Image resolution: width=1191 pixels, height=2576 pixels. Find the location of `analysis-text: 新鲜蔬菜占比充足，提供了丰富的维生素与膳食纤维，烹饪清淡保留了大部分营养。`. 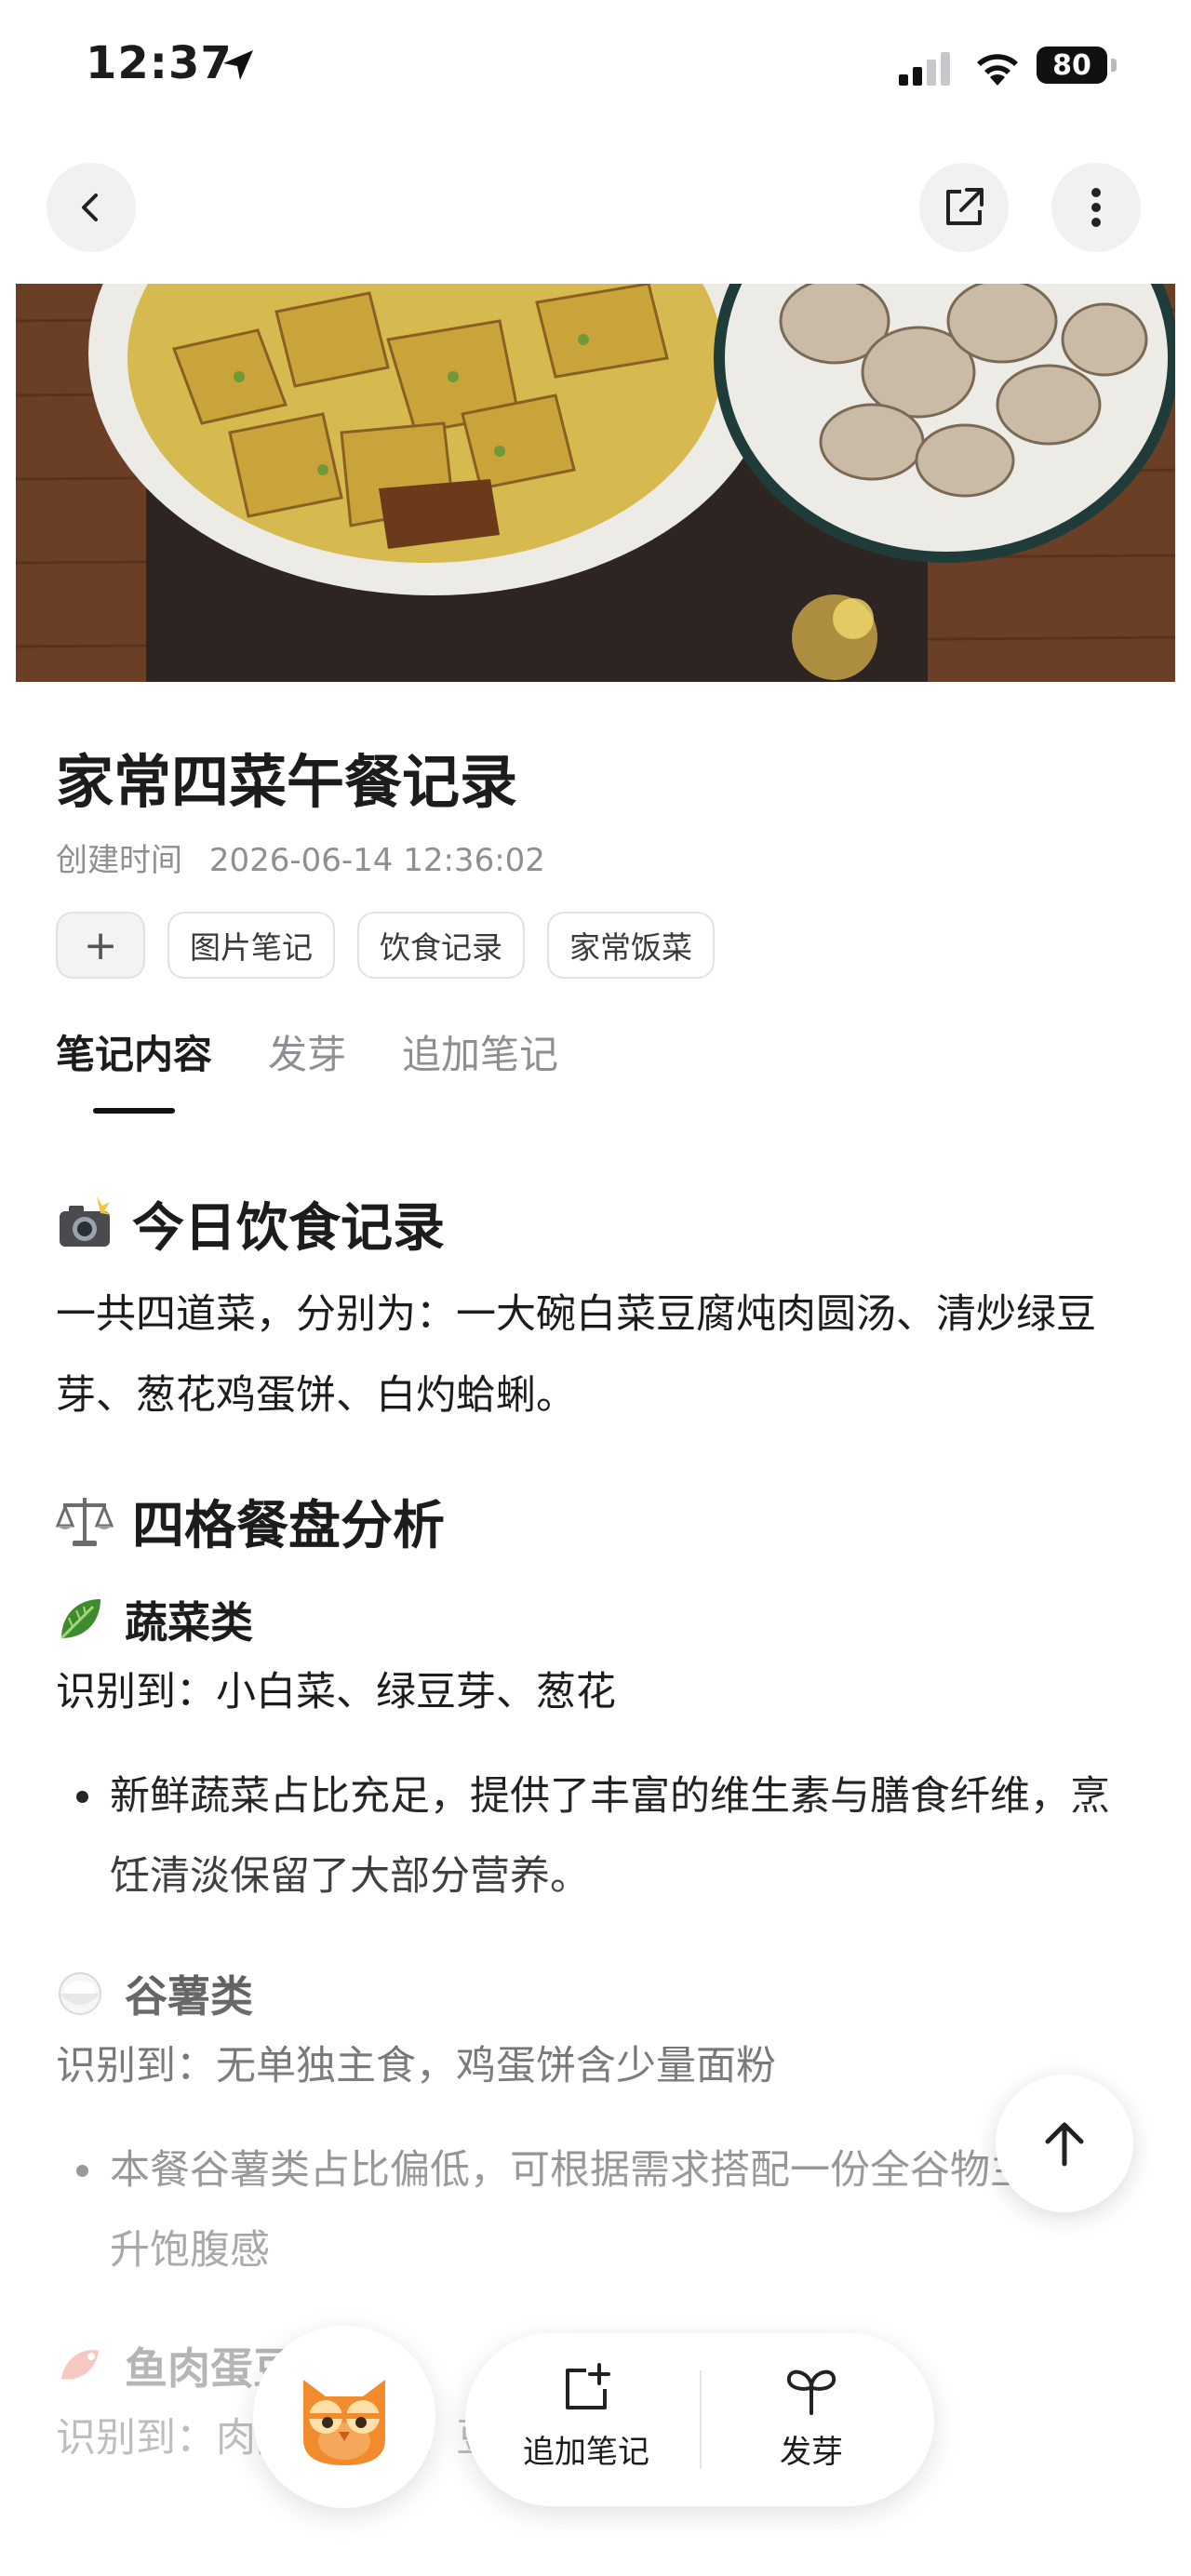

analysis-text: 新鲜蔬菜占比充足，提供了丰富的维生素与膳食纤维，烹饪清淡保留了大部分营养。 is located at coordinates (610, 1836).